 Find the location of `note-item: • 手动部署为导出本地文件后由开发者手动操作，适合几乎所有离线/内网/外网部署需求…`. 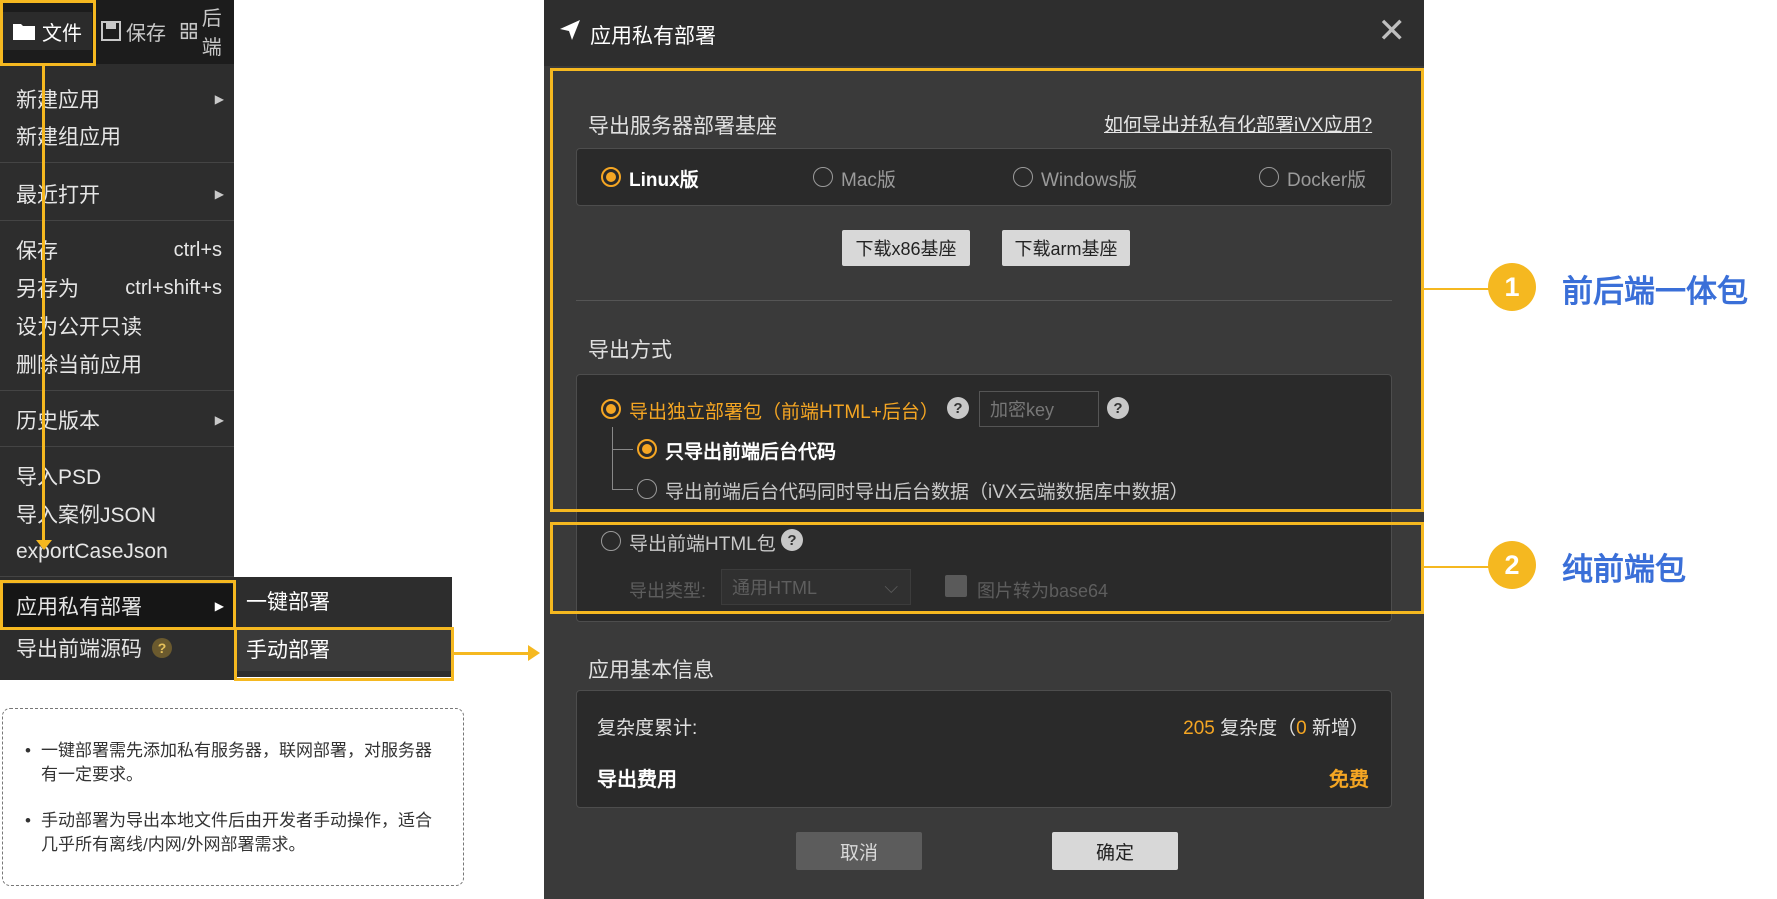

note-item: • 手动部署为导出本地文件后由开发者手动操作，适合几乎所有离线/内网/外网部署需求… is located at coordinates (228, 832).